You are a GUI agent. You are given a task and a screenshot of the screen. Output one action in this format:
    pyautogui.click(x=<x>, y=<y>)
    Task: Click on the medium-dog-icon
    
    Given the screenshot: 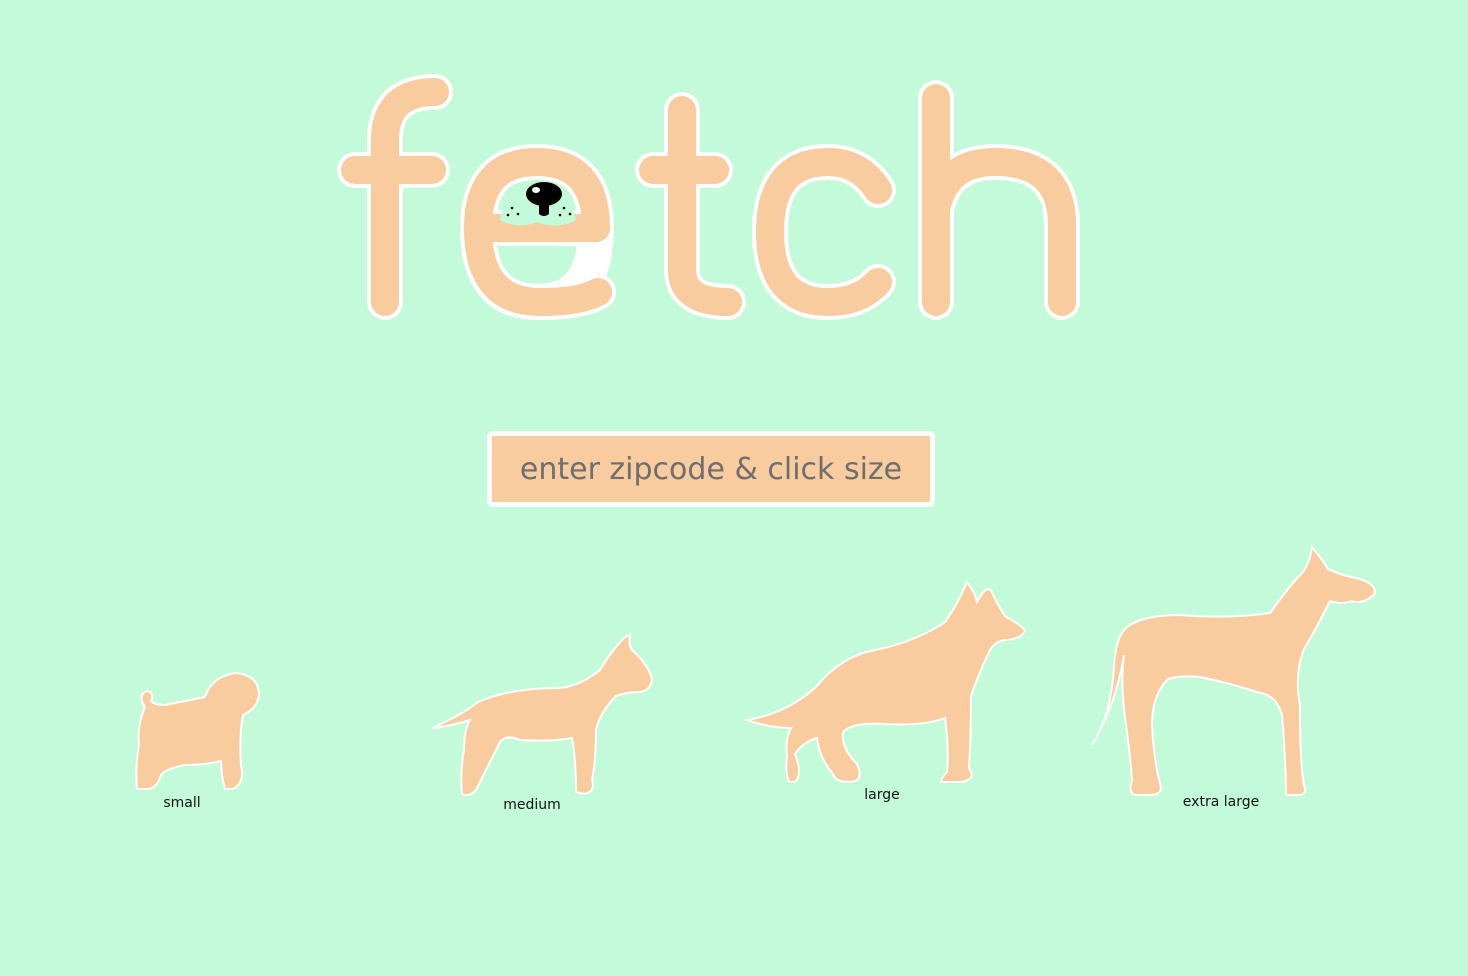 What is the action you would take?
    pyautogui.click(x=542, y=714)
    